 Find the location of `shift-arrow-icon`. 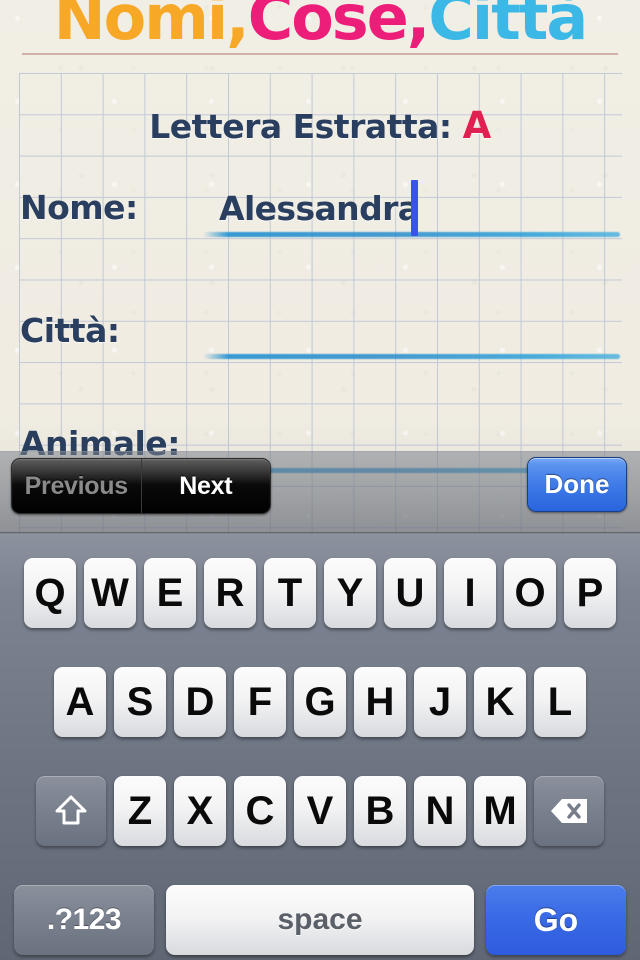

shift-arrow-icon is located at coordinates (71, 811).